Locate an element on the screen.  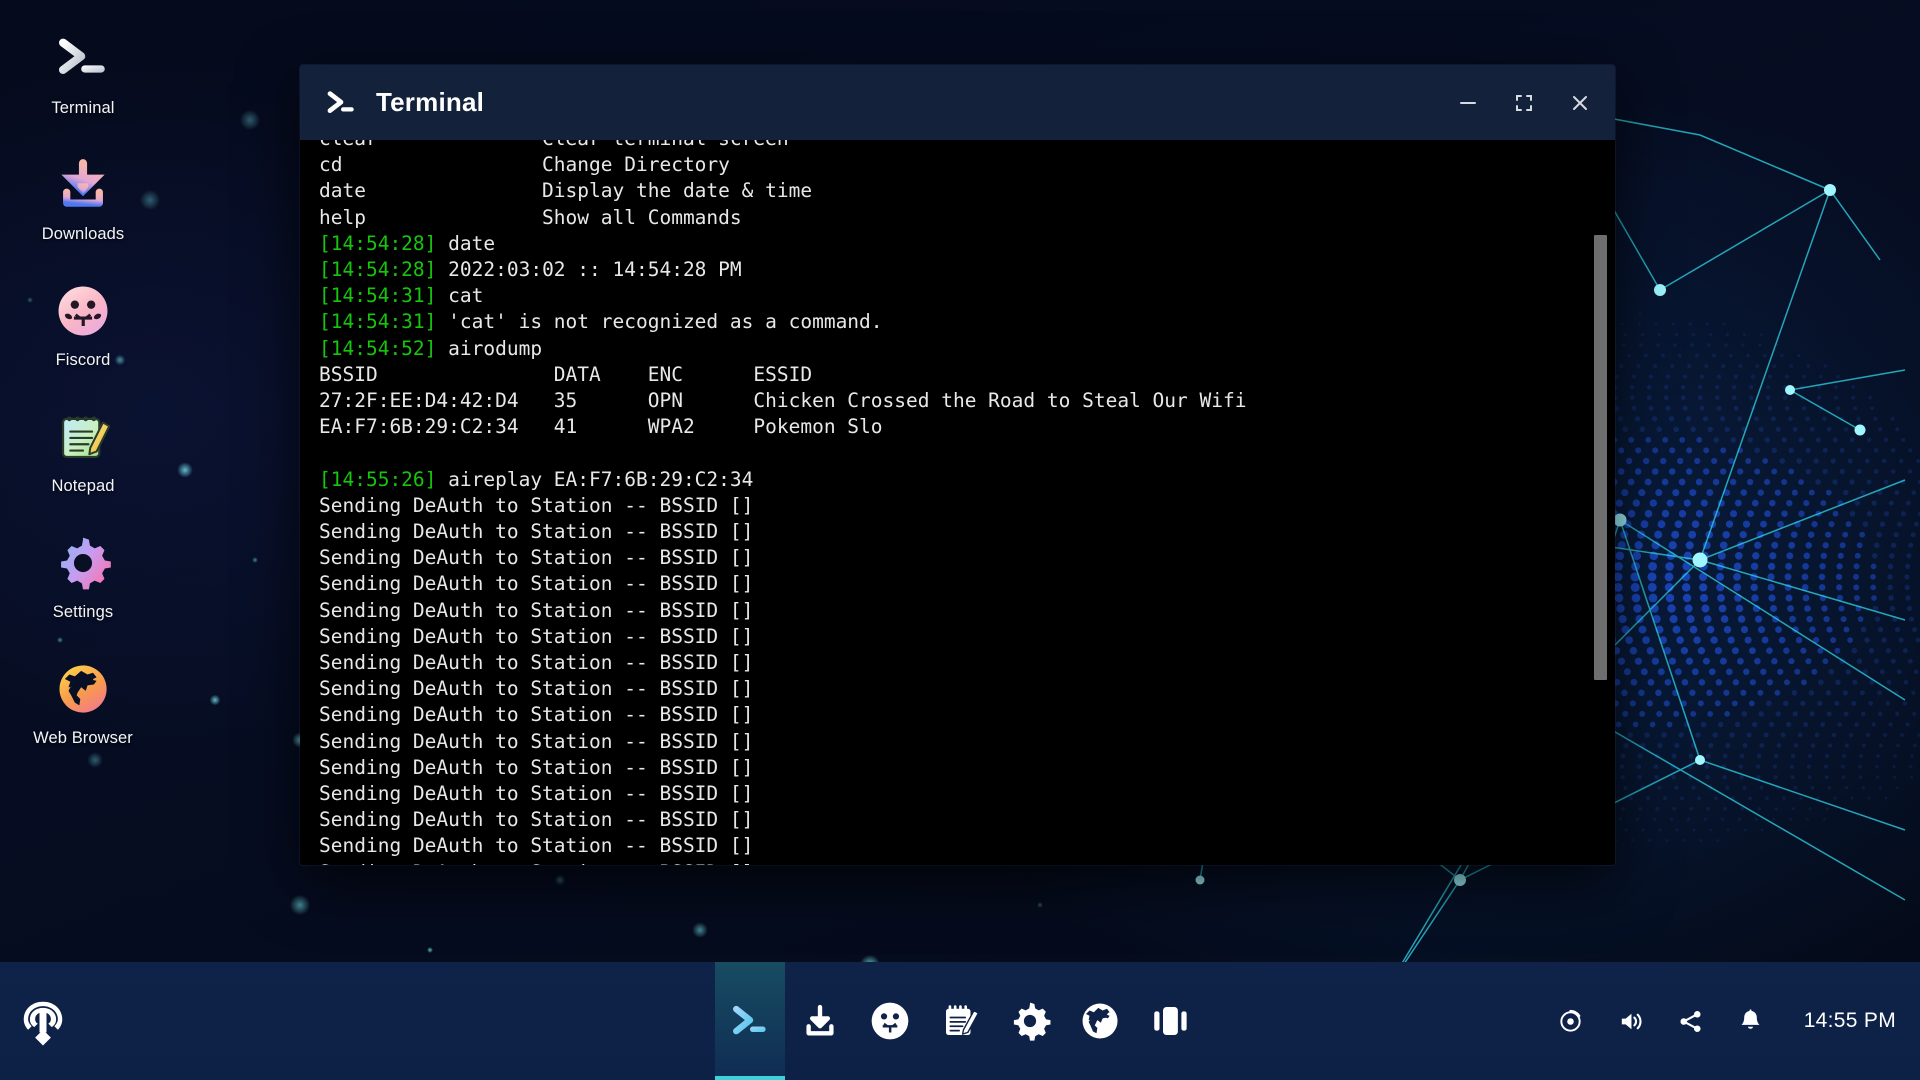
terminal-line: [14:54:31] cat is located at coordinates (401, 296).